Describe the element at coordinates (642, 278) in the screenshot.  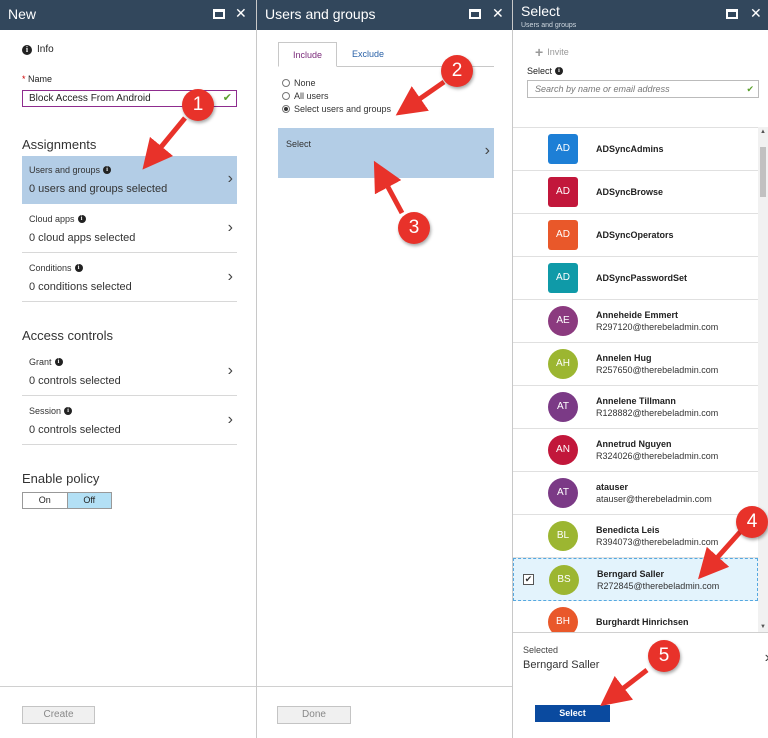
I see `list-item-name: ADSyncPasswordSet` at that location.